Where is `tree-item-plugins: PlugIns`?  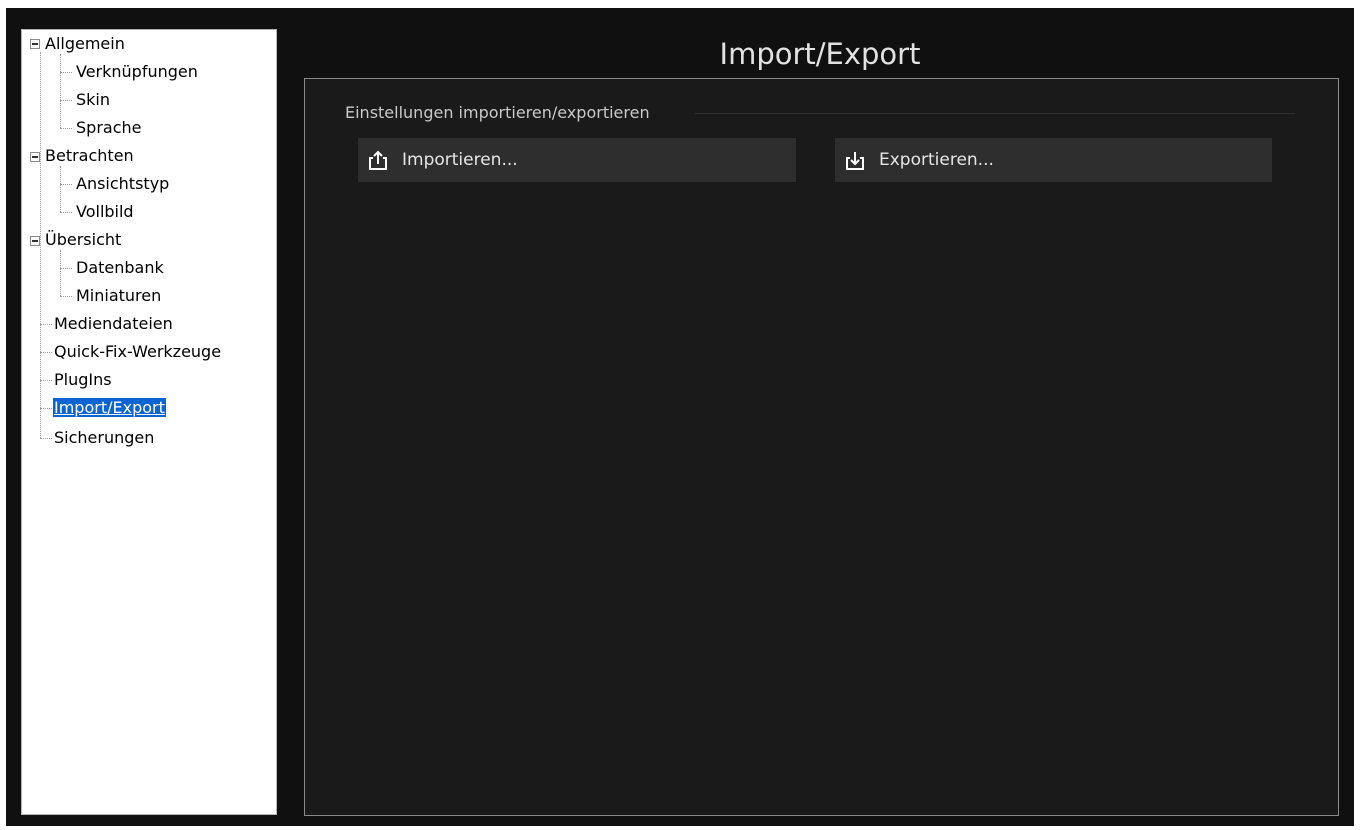 tree-item-plugins: PlugIns is located at coordinates (83, 380).